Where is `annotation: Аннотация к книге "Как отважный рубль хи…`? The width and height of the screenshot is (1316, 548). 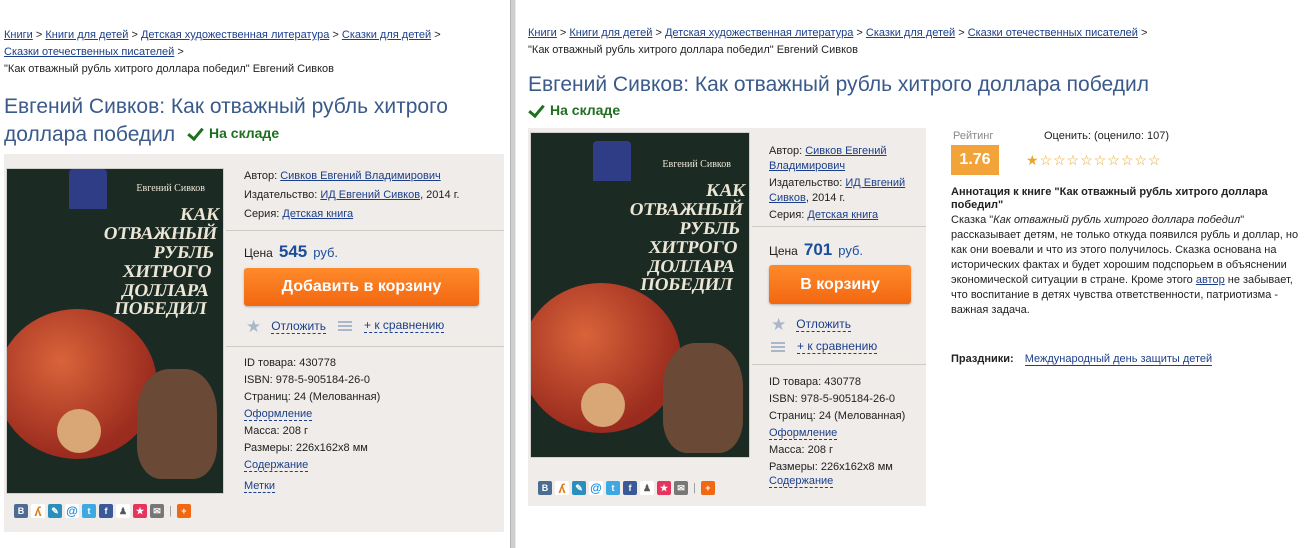
annotation: Аннотация к книге "Как отважный рубль хи… is located at coordinates (1131, 252).